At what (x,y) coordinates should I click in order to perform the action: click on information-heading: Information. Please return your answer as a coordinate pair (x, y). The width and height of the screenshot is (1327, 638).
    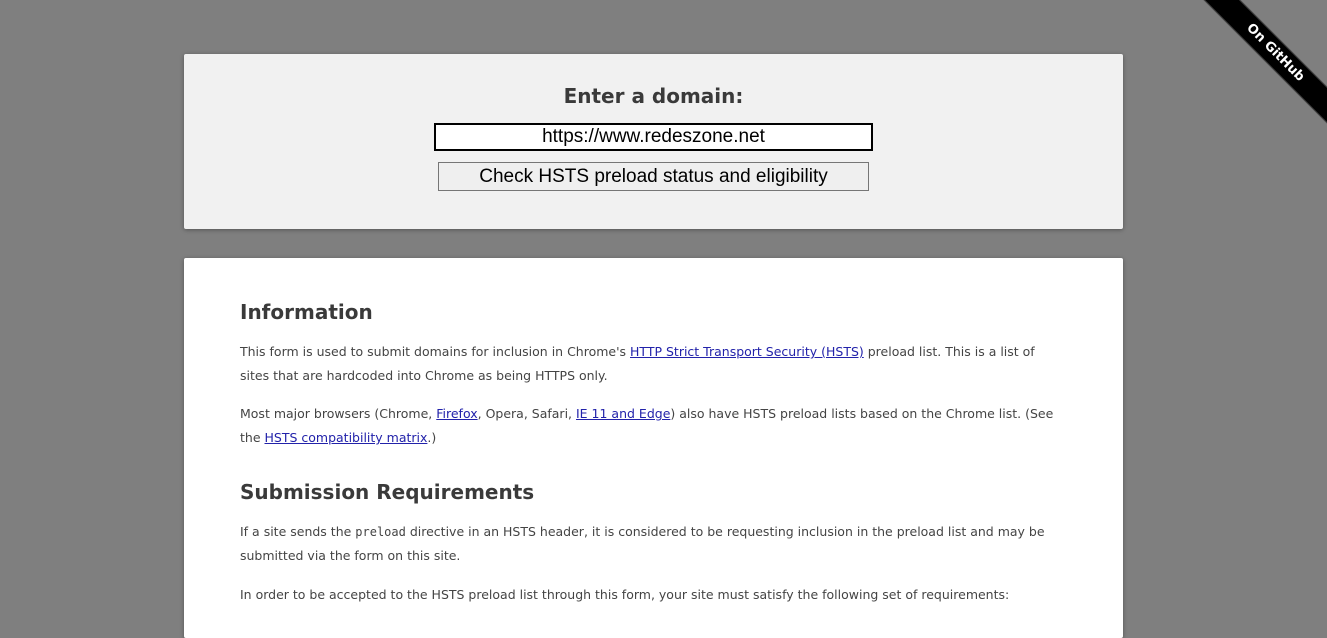
    Looking at the image, I should click on (306, 312).